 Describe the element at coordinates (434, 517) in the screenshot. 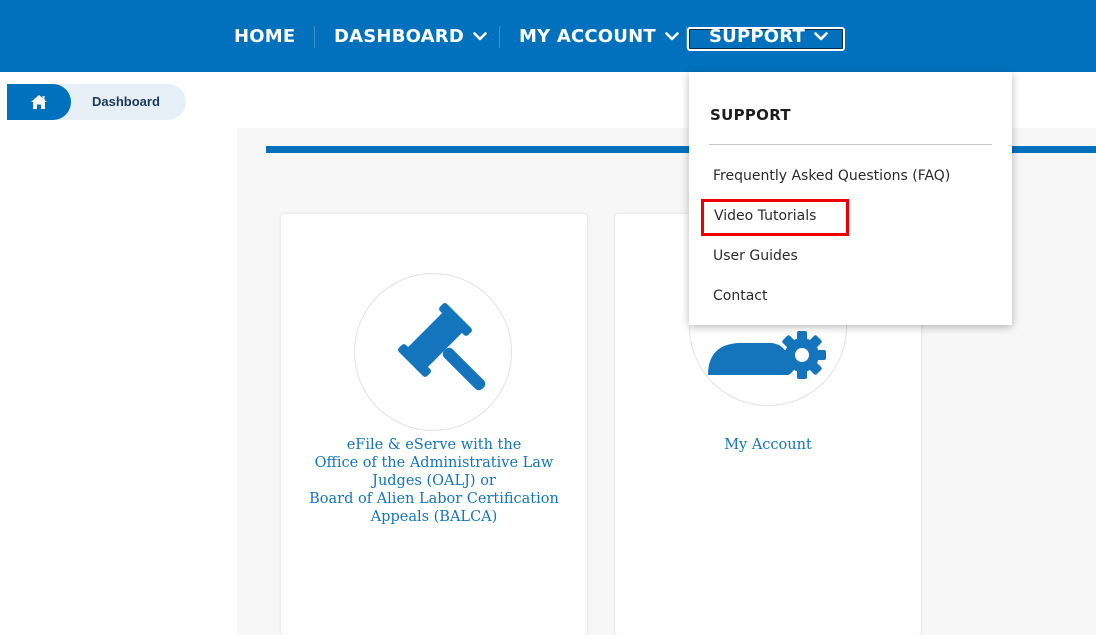

I see `efile-title-line: Appeals (BALCA)` at that location.